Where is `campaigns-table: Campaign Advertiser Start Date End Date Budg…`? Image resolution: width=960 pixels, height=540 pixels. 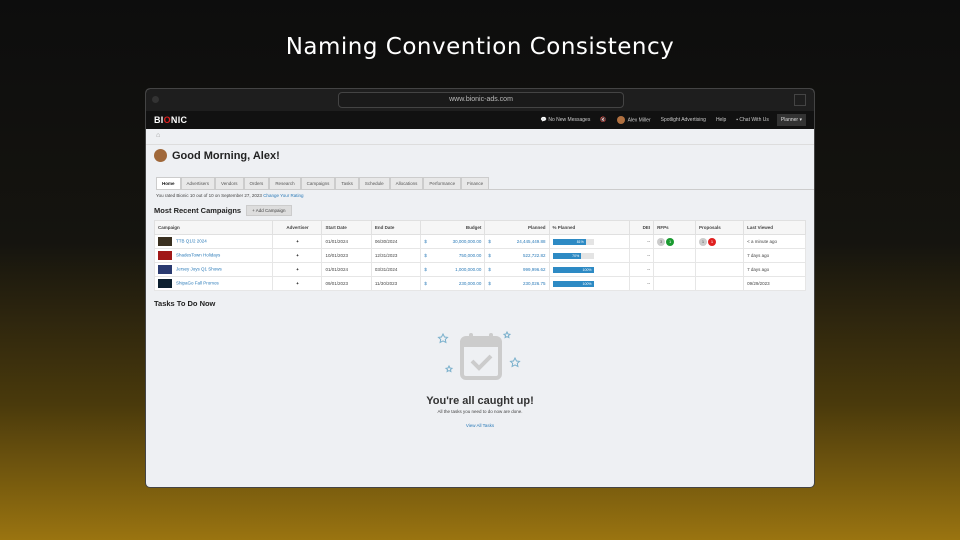
campaigns-table: Campaign Advertiser Start Date End Date Budg… is located at coordinates (479, 255).